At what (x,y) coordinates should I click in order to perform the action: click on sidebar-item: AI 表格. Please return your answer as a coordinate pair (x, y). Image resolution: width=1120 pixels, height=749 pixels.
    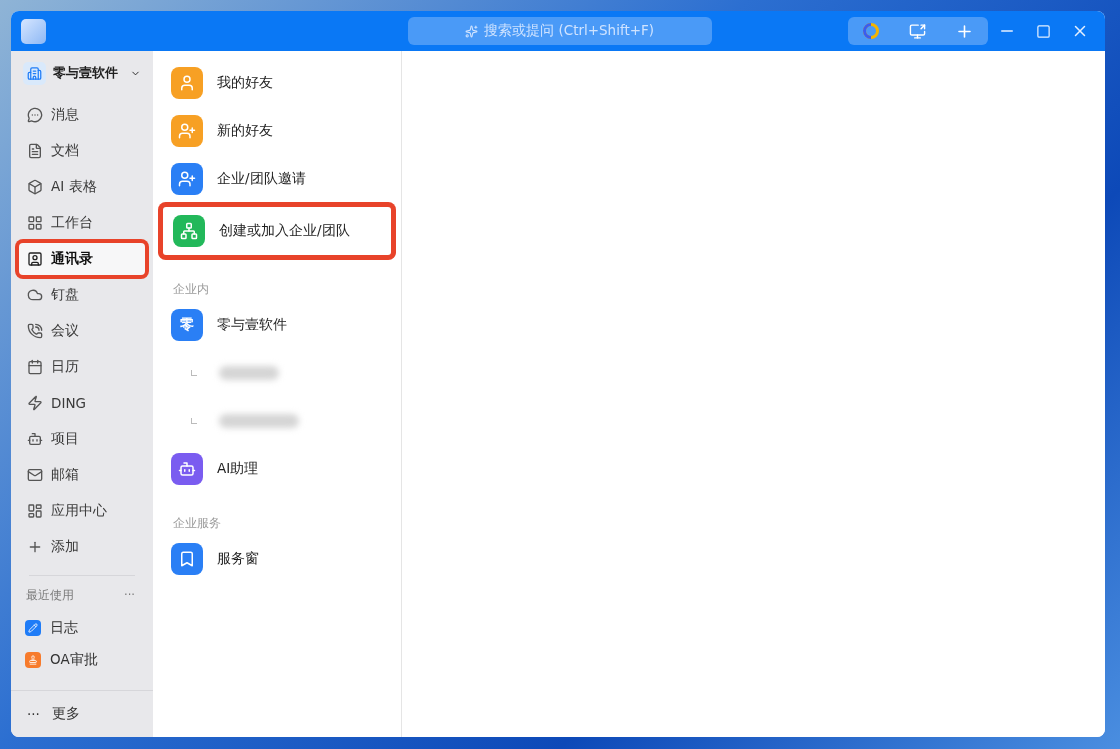
    Looking at the image, I should click on (82, 187).